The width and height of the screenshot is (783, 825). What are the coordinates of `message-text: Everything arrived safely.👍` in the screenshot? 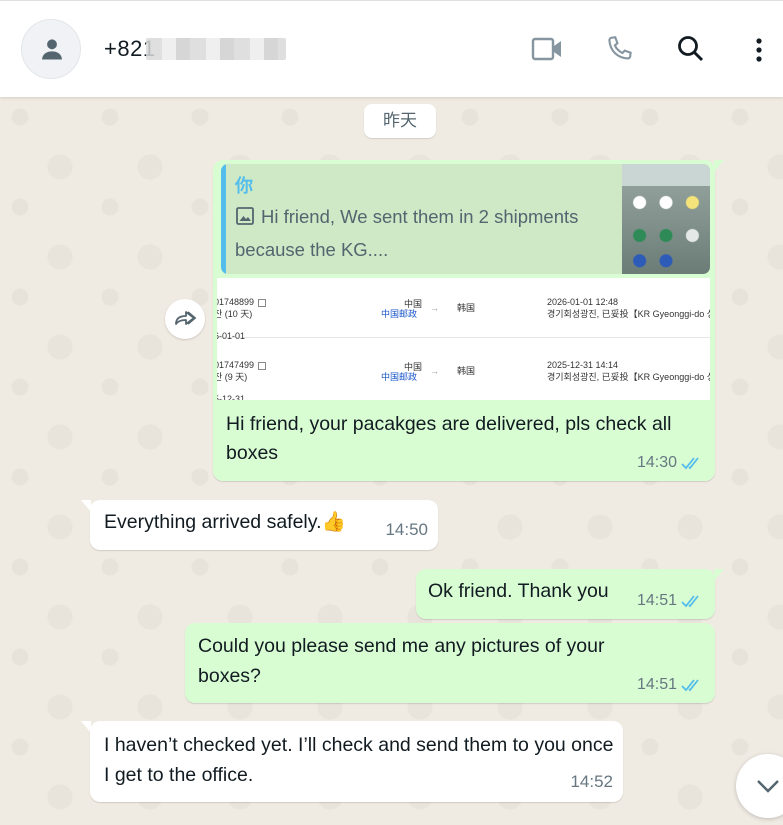 It's located at (225, 522).